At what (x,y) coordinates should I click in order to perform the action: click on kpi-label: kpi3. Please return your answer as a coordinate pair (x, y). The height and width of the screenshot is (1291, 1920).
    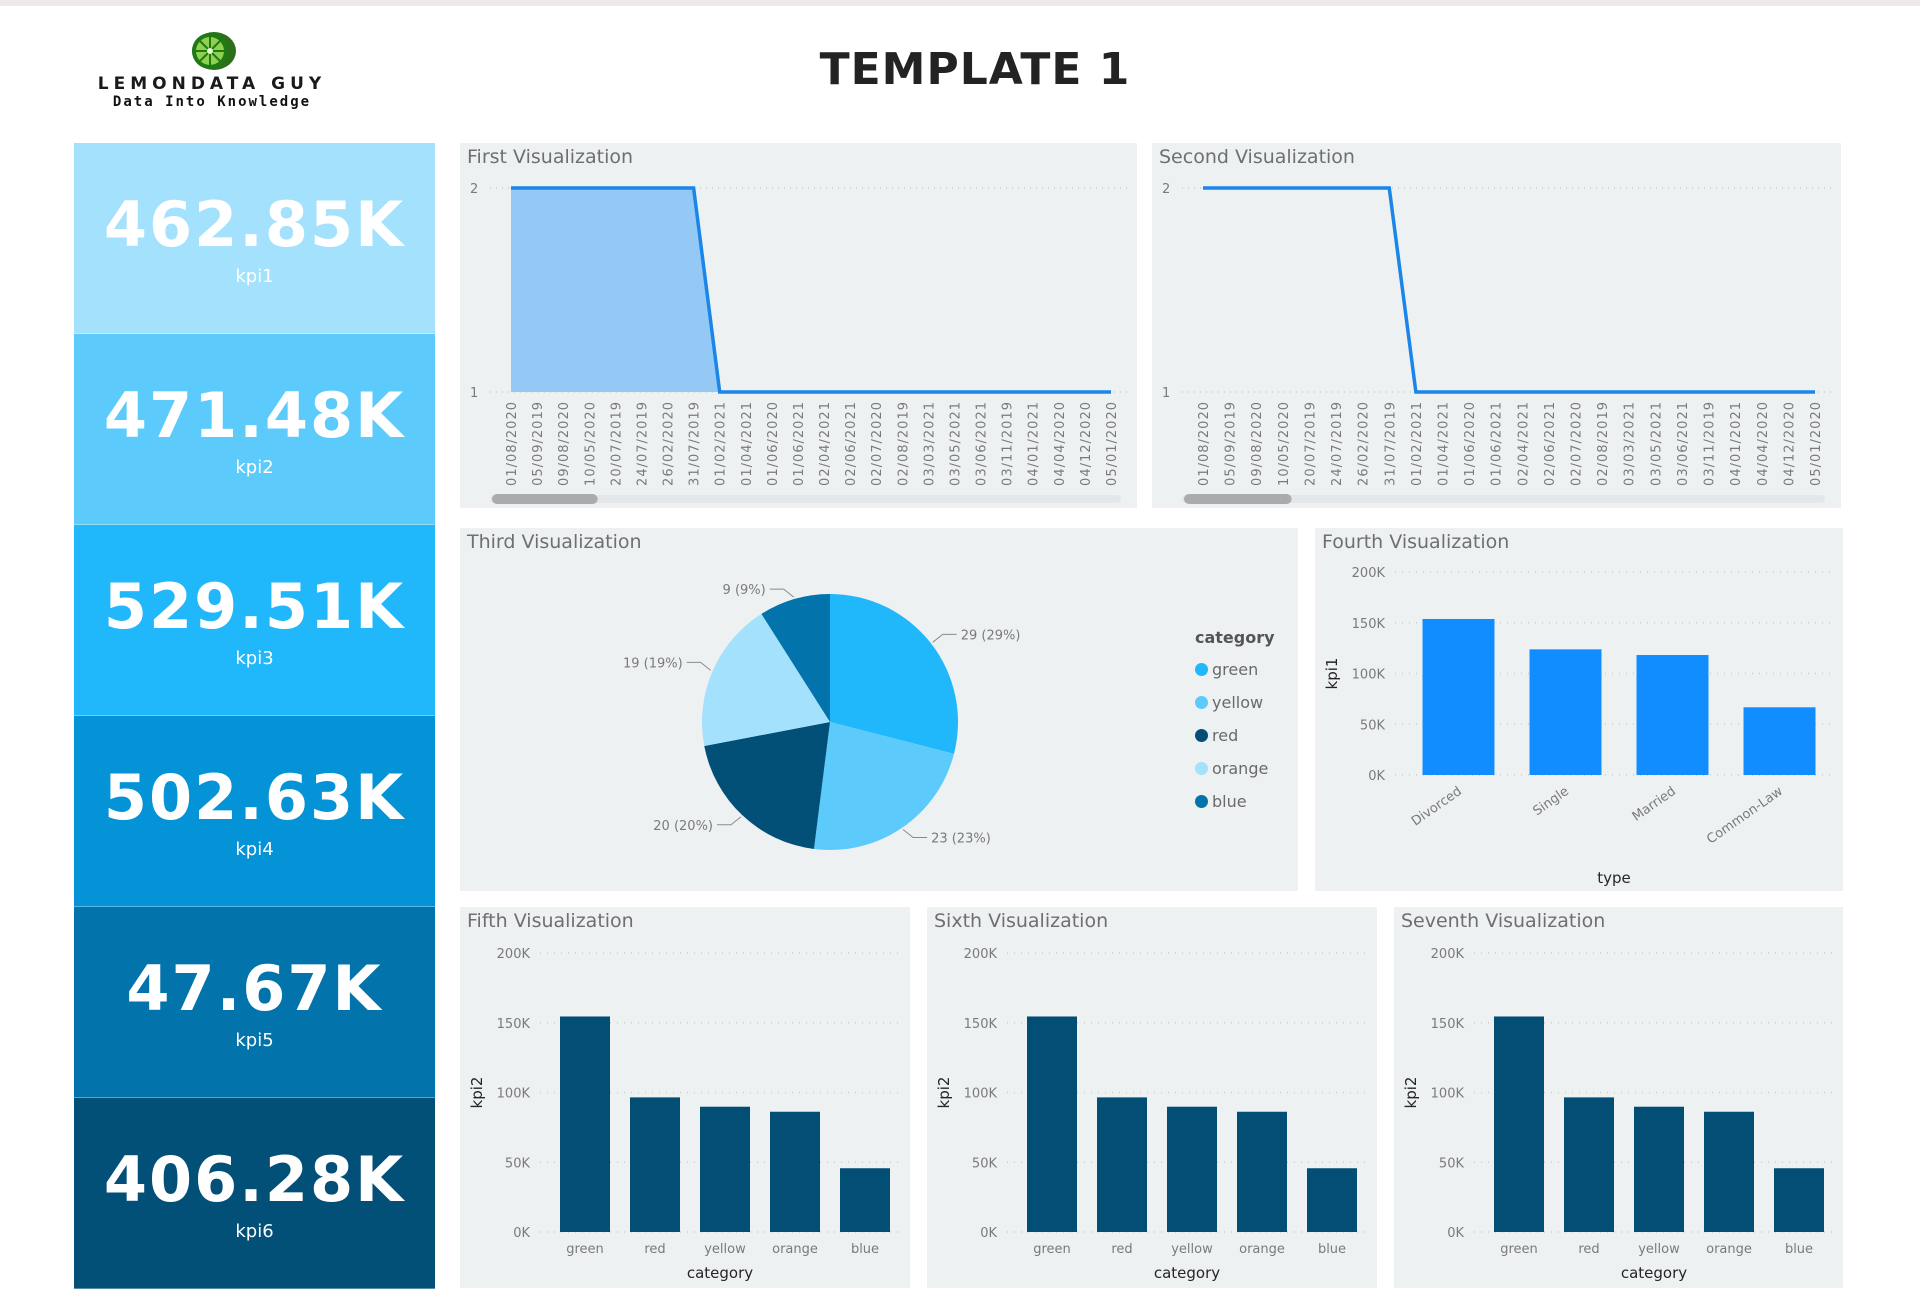
    Looking at the image, I should click on (254, 658).